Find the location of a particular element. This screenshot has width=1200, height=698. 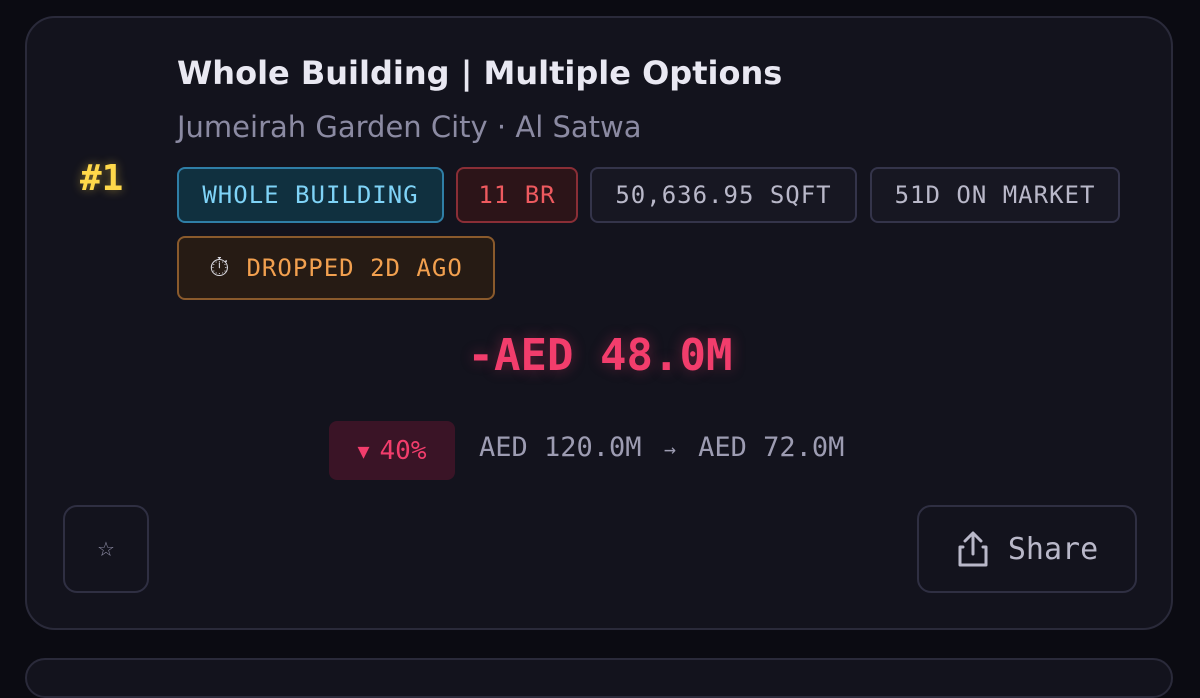

listing-location: Jumeirah Garden City · Al Satwa is located at coordinates (409, 127).